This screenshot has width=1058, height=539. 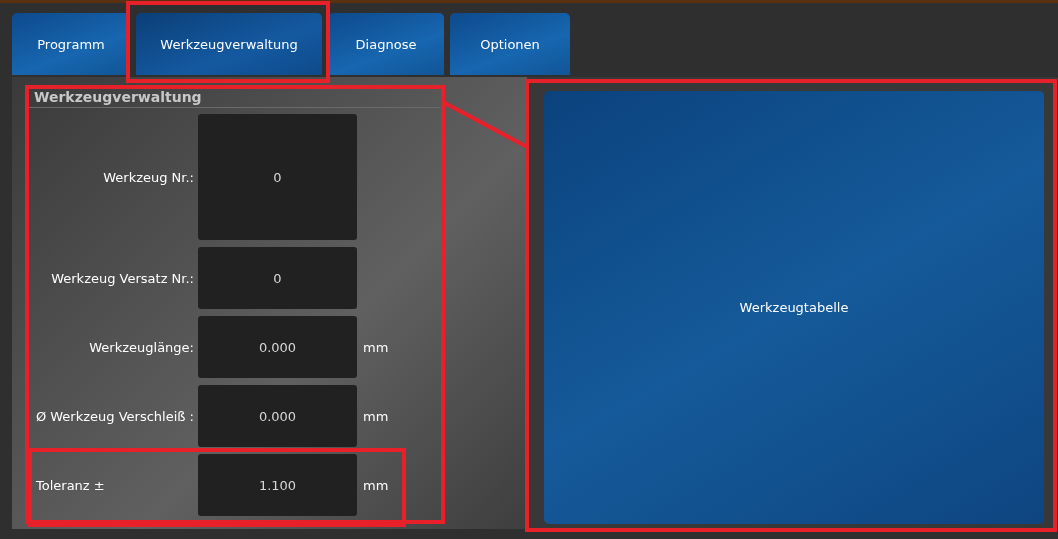 I want to click on value-field: 1.100, so click(x=277, y=485).